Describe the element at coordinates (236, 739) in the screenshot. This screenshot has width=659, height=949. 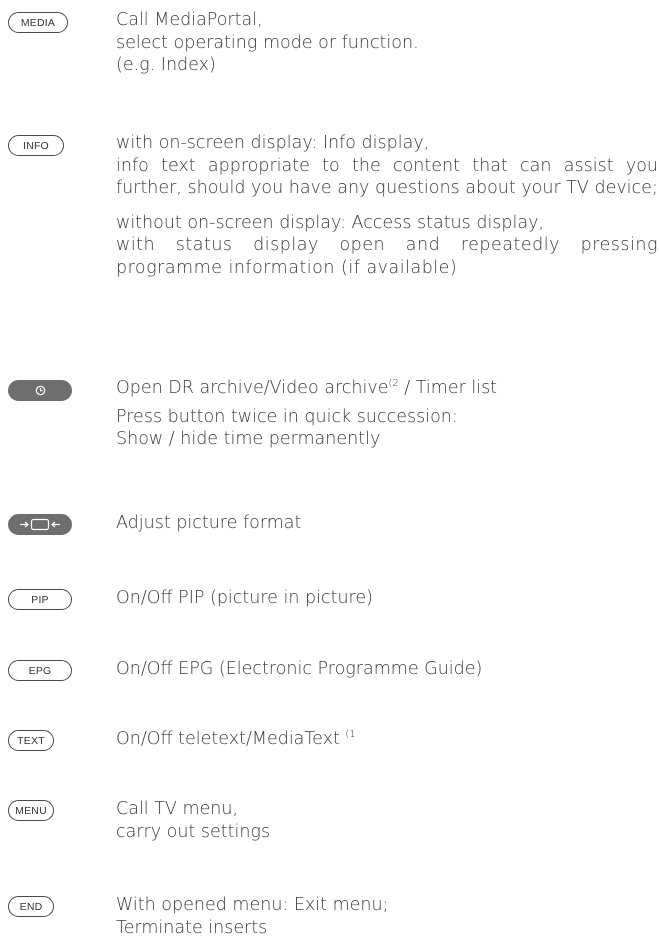
I see `teletext-description: On/Off teletext/MediaText (1` at that location.